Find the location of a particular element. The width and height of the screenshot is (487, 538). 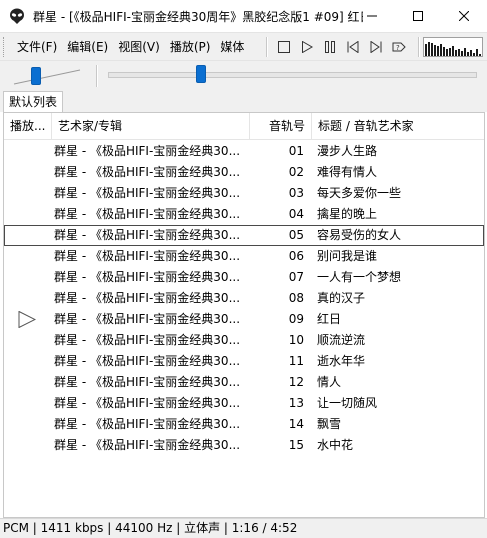

maximize-button is located at coordinates (418, 16).